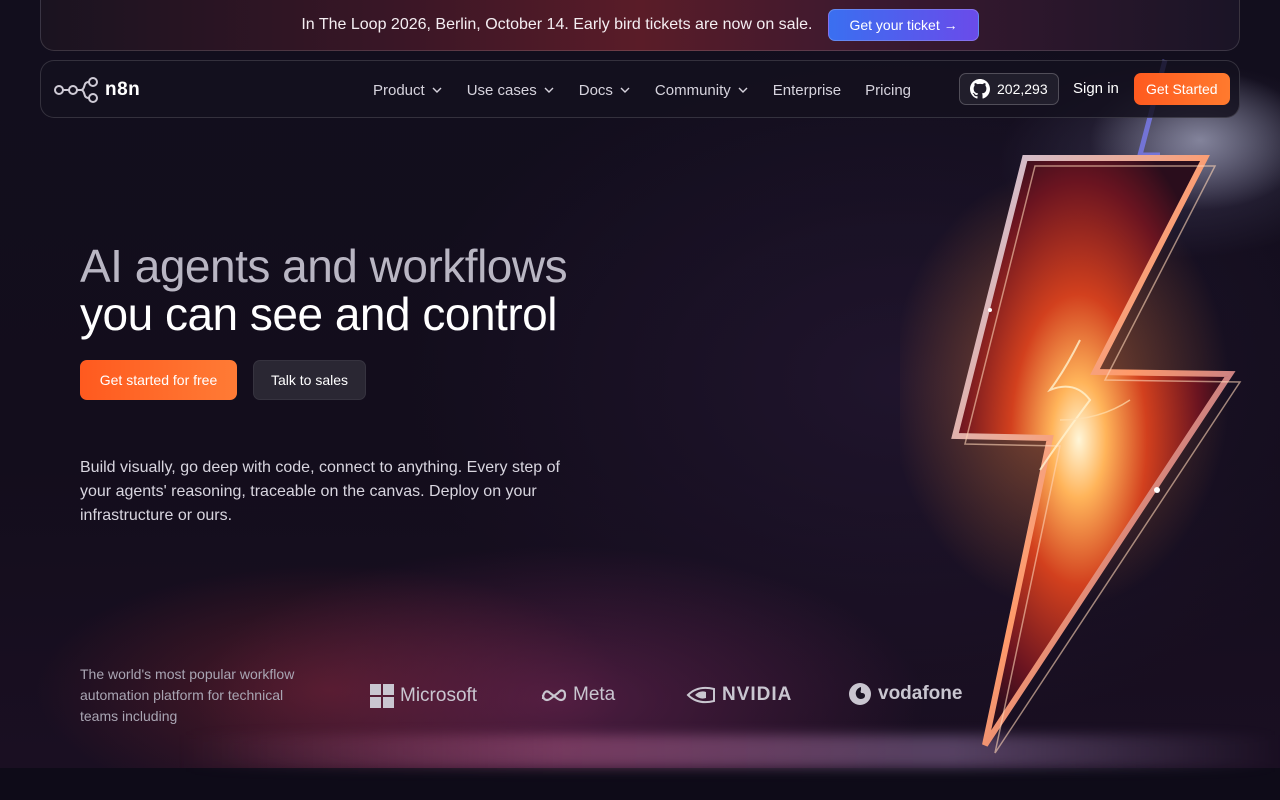 The height and width of the screenshot is (800, 1280). What do you see at coordinates (757, 694) in the screenshot?
I see `brand-label: NVIDIA` at bounding box center [757, 694].